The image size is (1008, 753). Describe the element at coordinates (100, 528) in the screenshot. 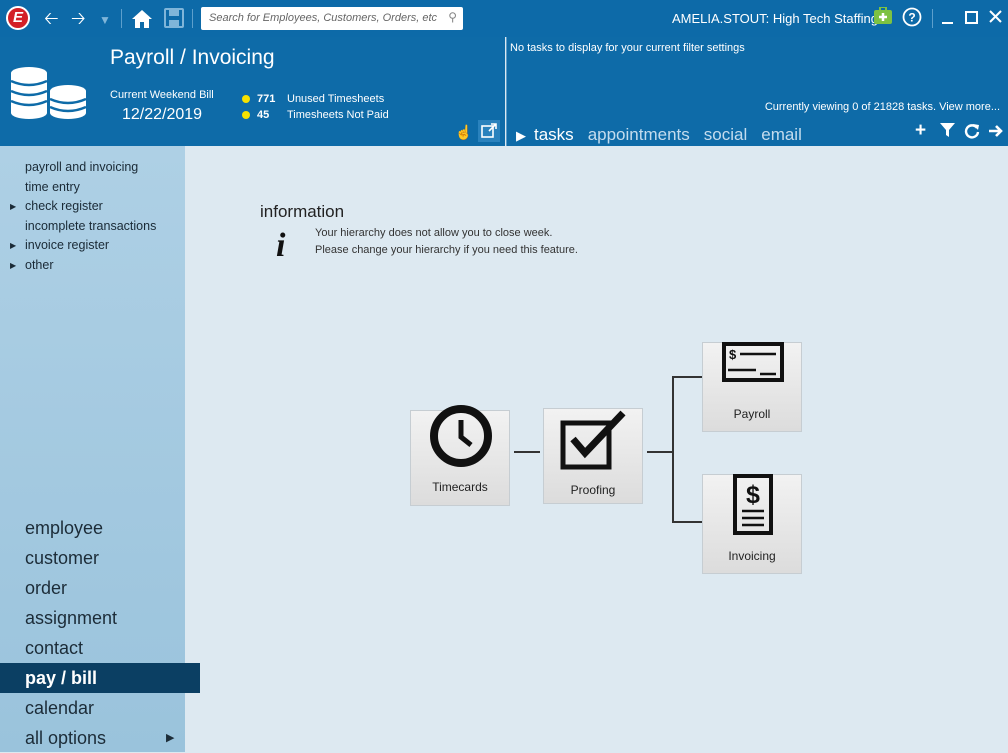

I see `nav-employee: employee` at that location.